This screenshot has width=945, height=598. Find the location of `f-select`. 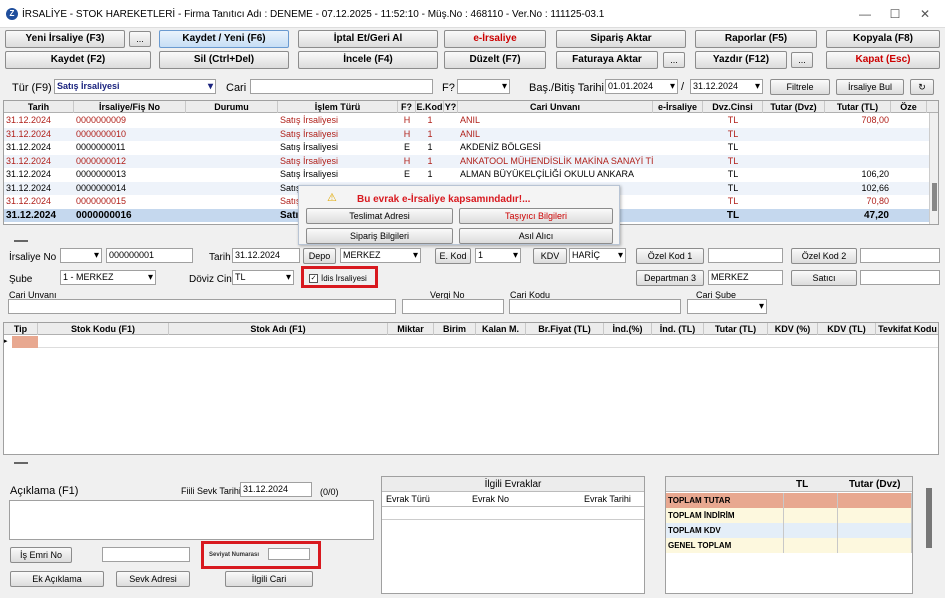

f-select is located at coordinates (483, 86).